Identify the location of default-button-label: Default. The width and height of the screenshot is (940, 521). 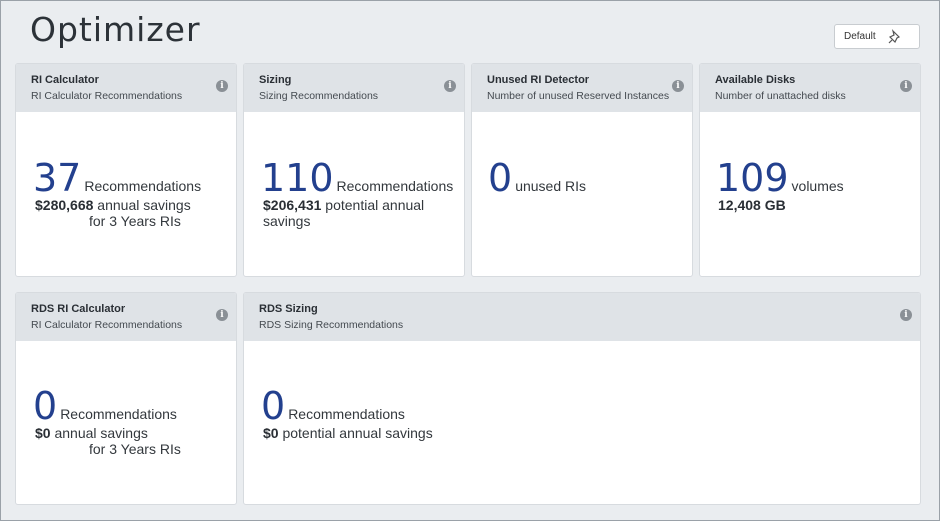
(860, 36).